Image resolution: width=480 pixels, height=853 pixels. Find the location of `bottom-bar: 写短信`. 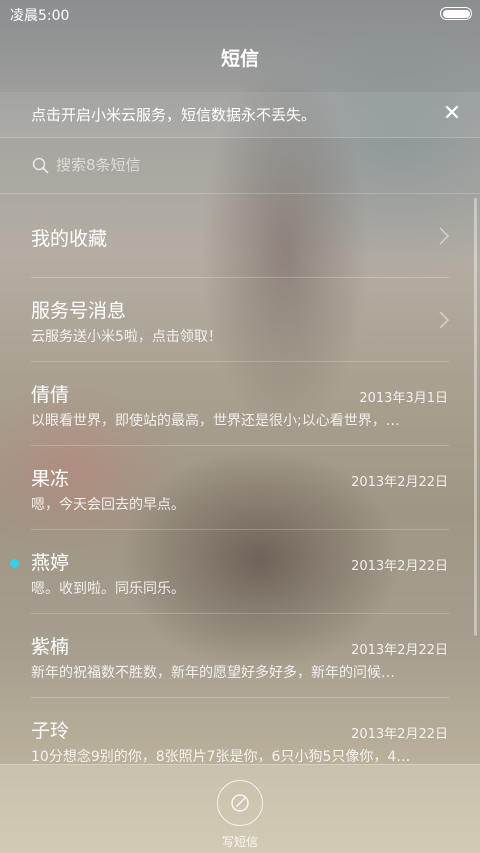

bottom-bar: 写短信 is located at coordinates (240, 808).